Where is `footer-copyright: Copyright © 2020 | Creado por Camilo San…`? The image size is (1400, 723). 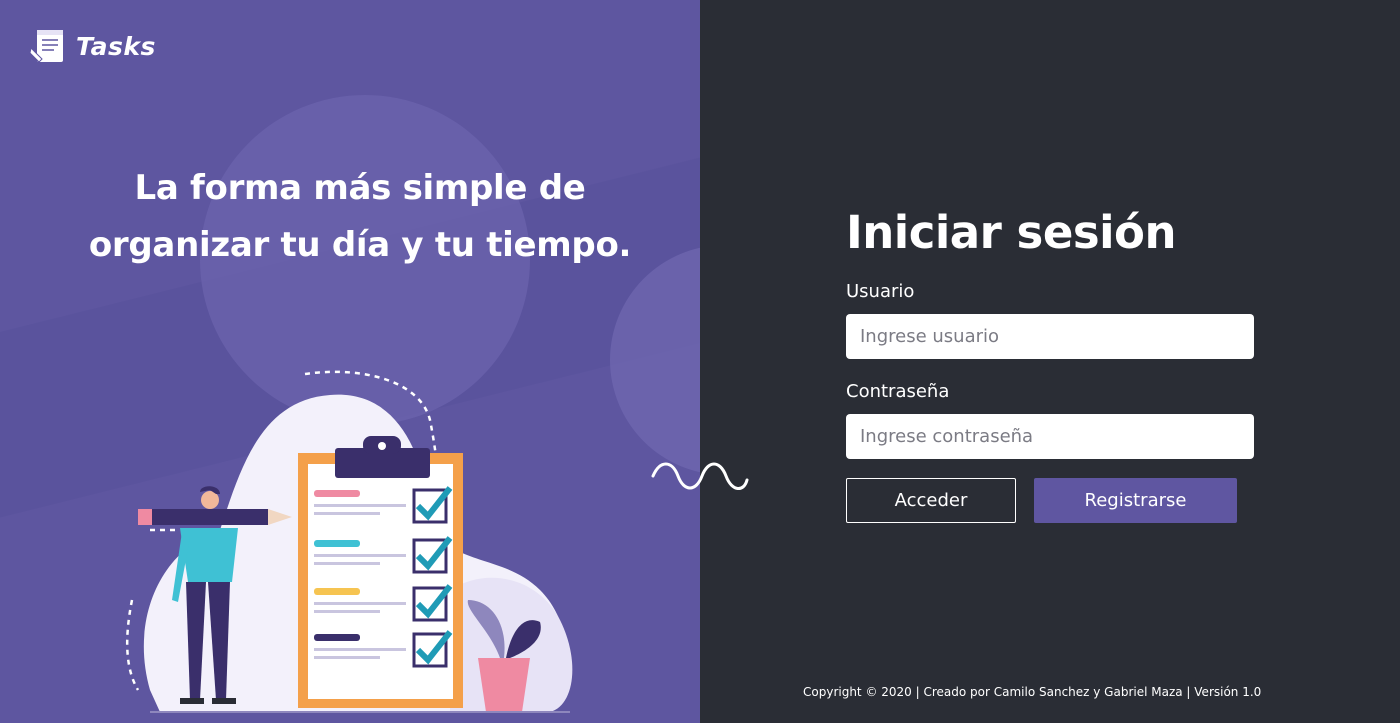 footer-copyright: Copyright © 2020 | Creado por Camilo San… is located at coordinates (1032, 692).